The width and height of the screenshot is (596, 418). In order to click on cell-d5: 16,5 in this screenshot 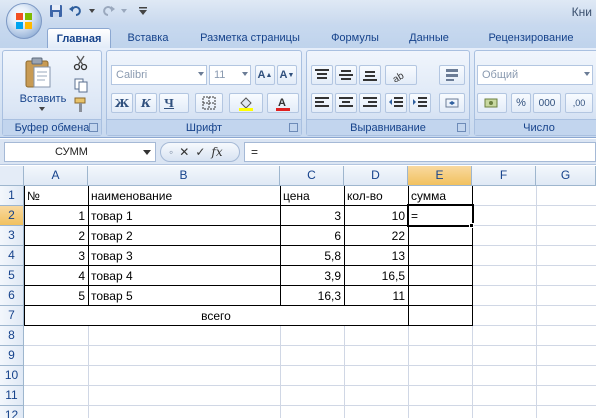, I will do `click(376, 276)`.